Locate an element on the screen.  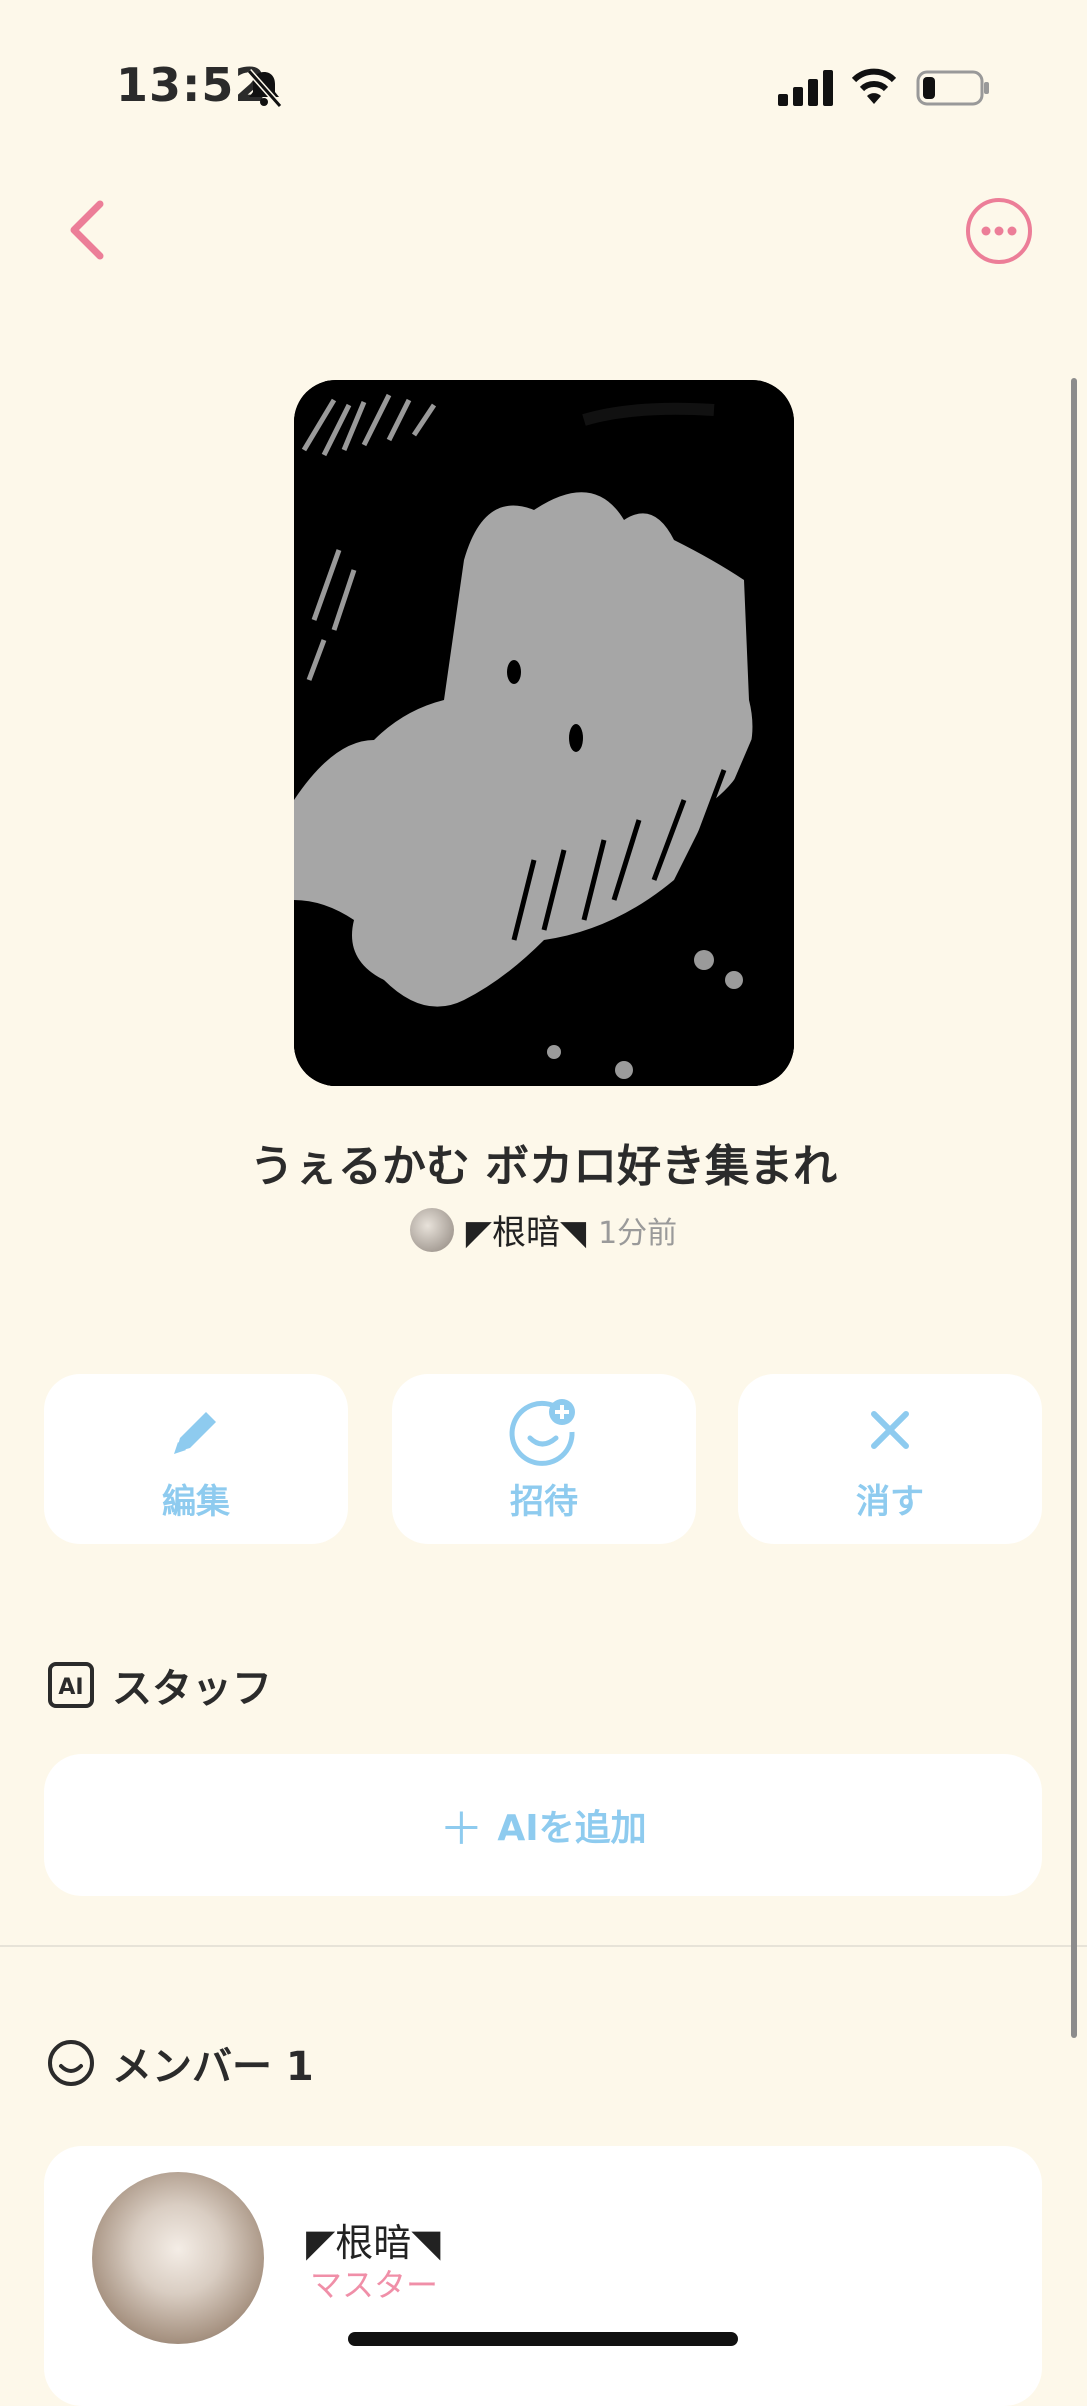
staff-section-header: AI スタッフ is located at coordinates (159, 1685).